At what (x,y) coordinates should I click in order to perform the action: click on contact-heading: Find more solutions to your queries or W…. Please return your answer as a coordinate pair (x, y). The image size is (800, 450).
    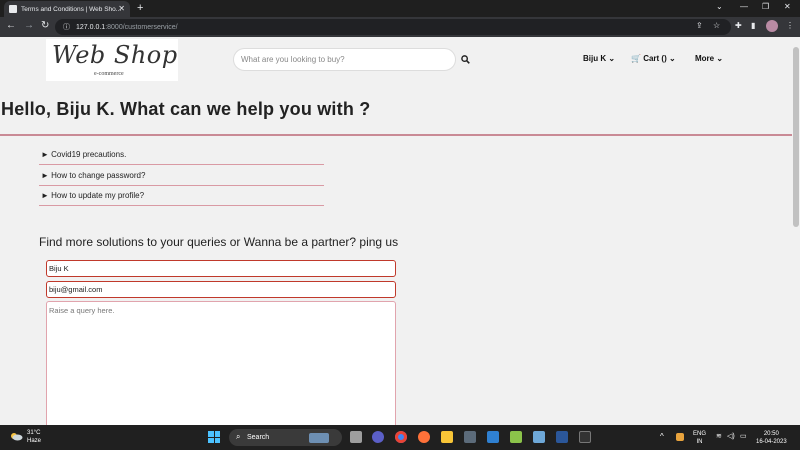
    Looking at the image, I should click on (219, 242).